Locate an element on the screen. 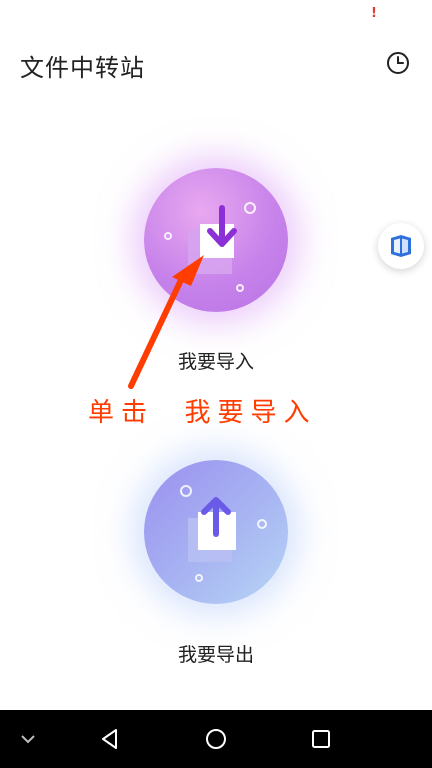  cube-icon is located at coordinates (401, 246).